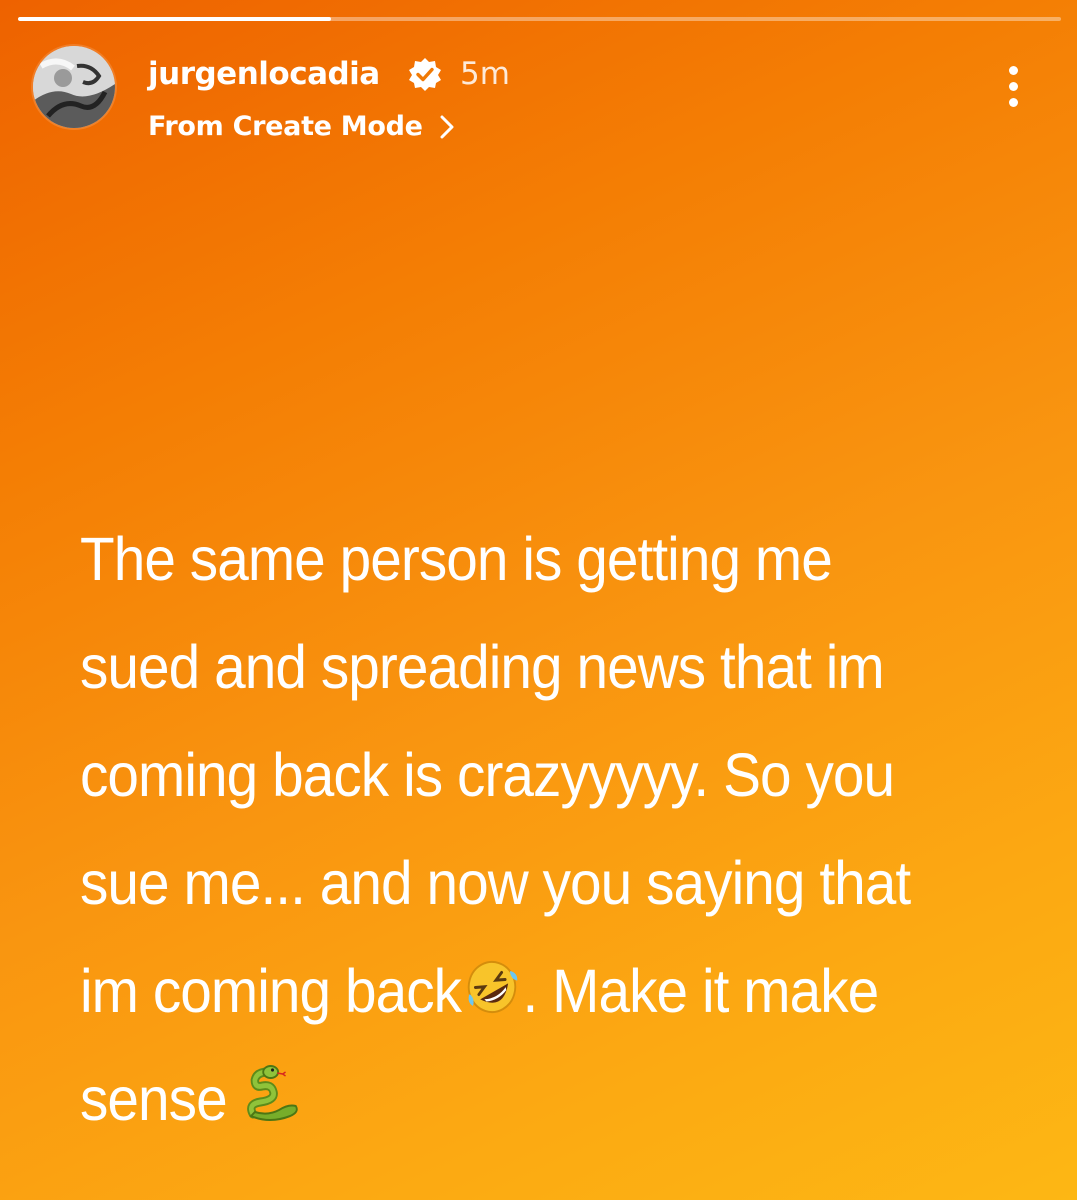  What do you see at coordinates (74, 87) in the screenshot?
I see `avatar` at bounding box center [74, 87].